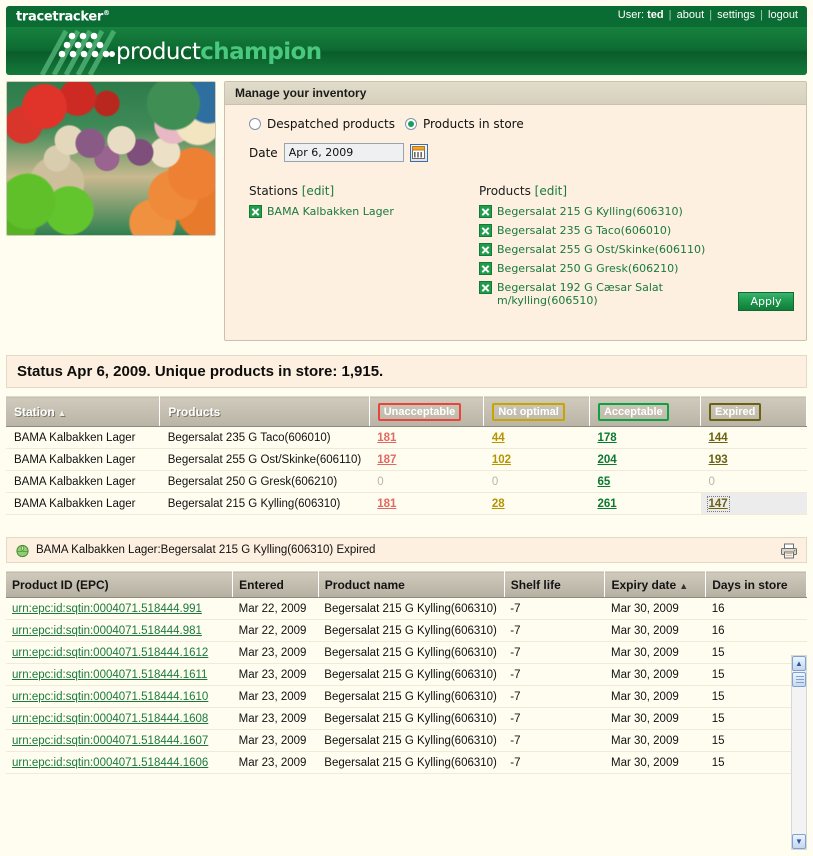  What do you see at coordinates (609, 268) in the screenshot?
I see `product-list-item: Begersalat 250 G Gresk(606210)` at bounding box center [609, 268].